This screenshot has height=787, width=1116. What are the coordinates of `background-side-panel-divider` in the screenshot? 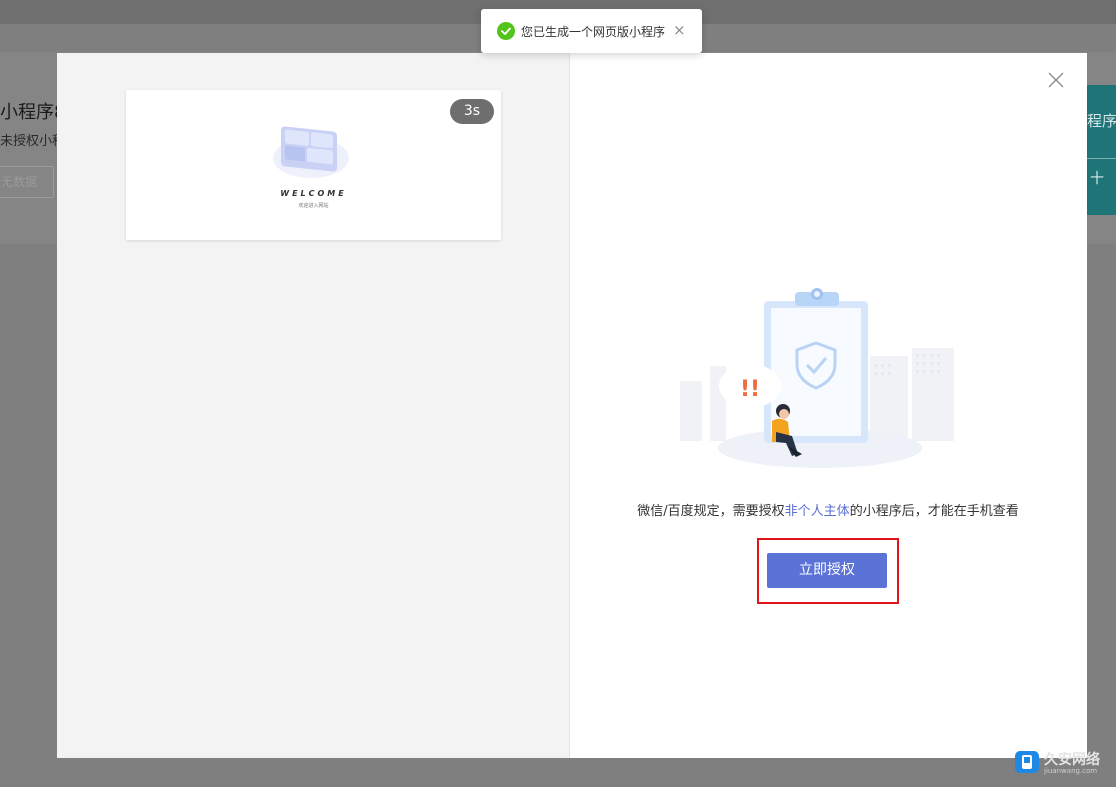 It's located at (1101, 158).